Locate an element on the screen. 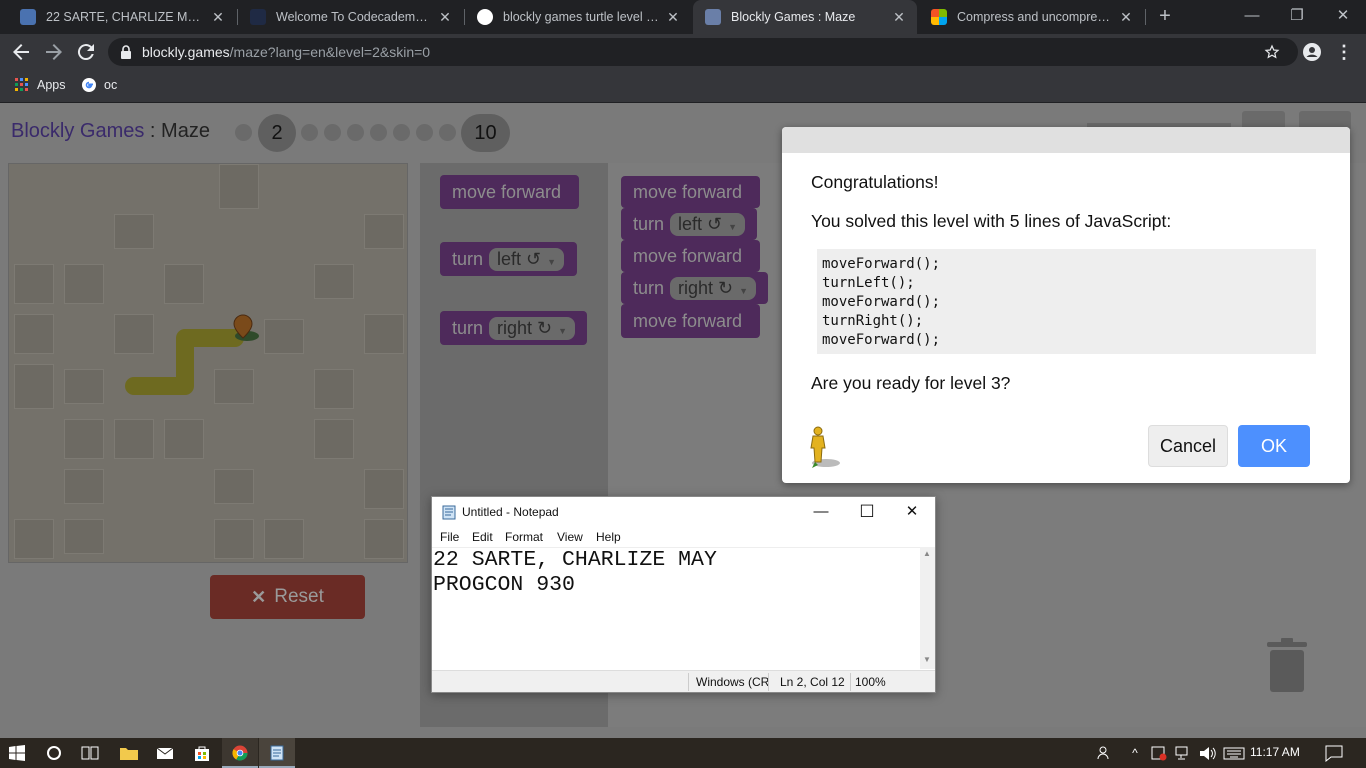 Image resolution: width=1366 pixels, height=768 pixels. chrome-menu-icon: ⋮ is located at coordinates (1344, 52).